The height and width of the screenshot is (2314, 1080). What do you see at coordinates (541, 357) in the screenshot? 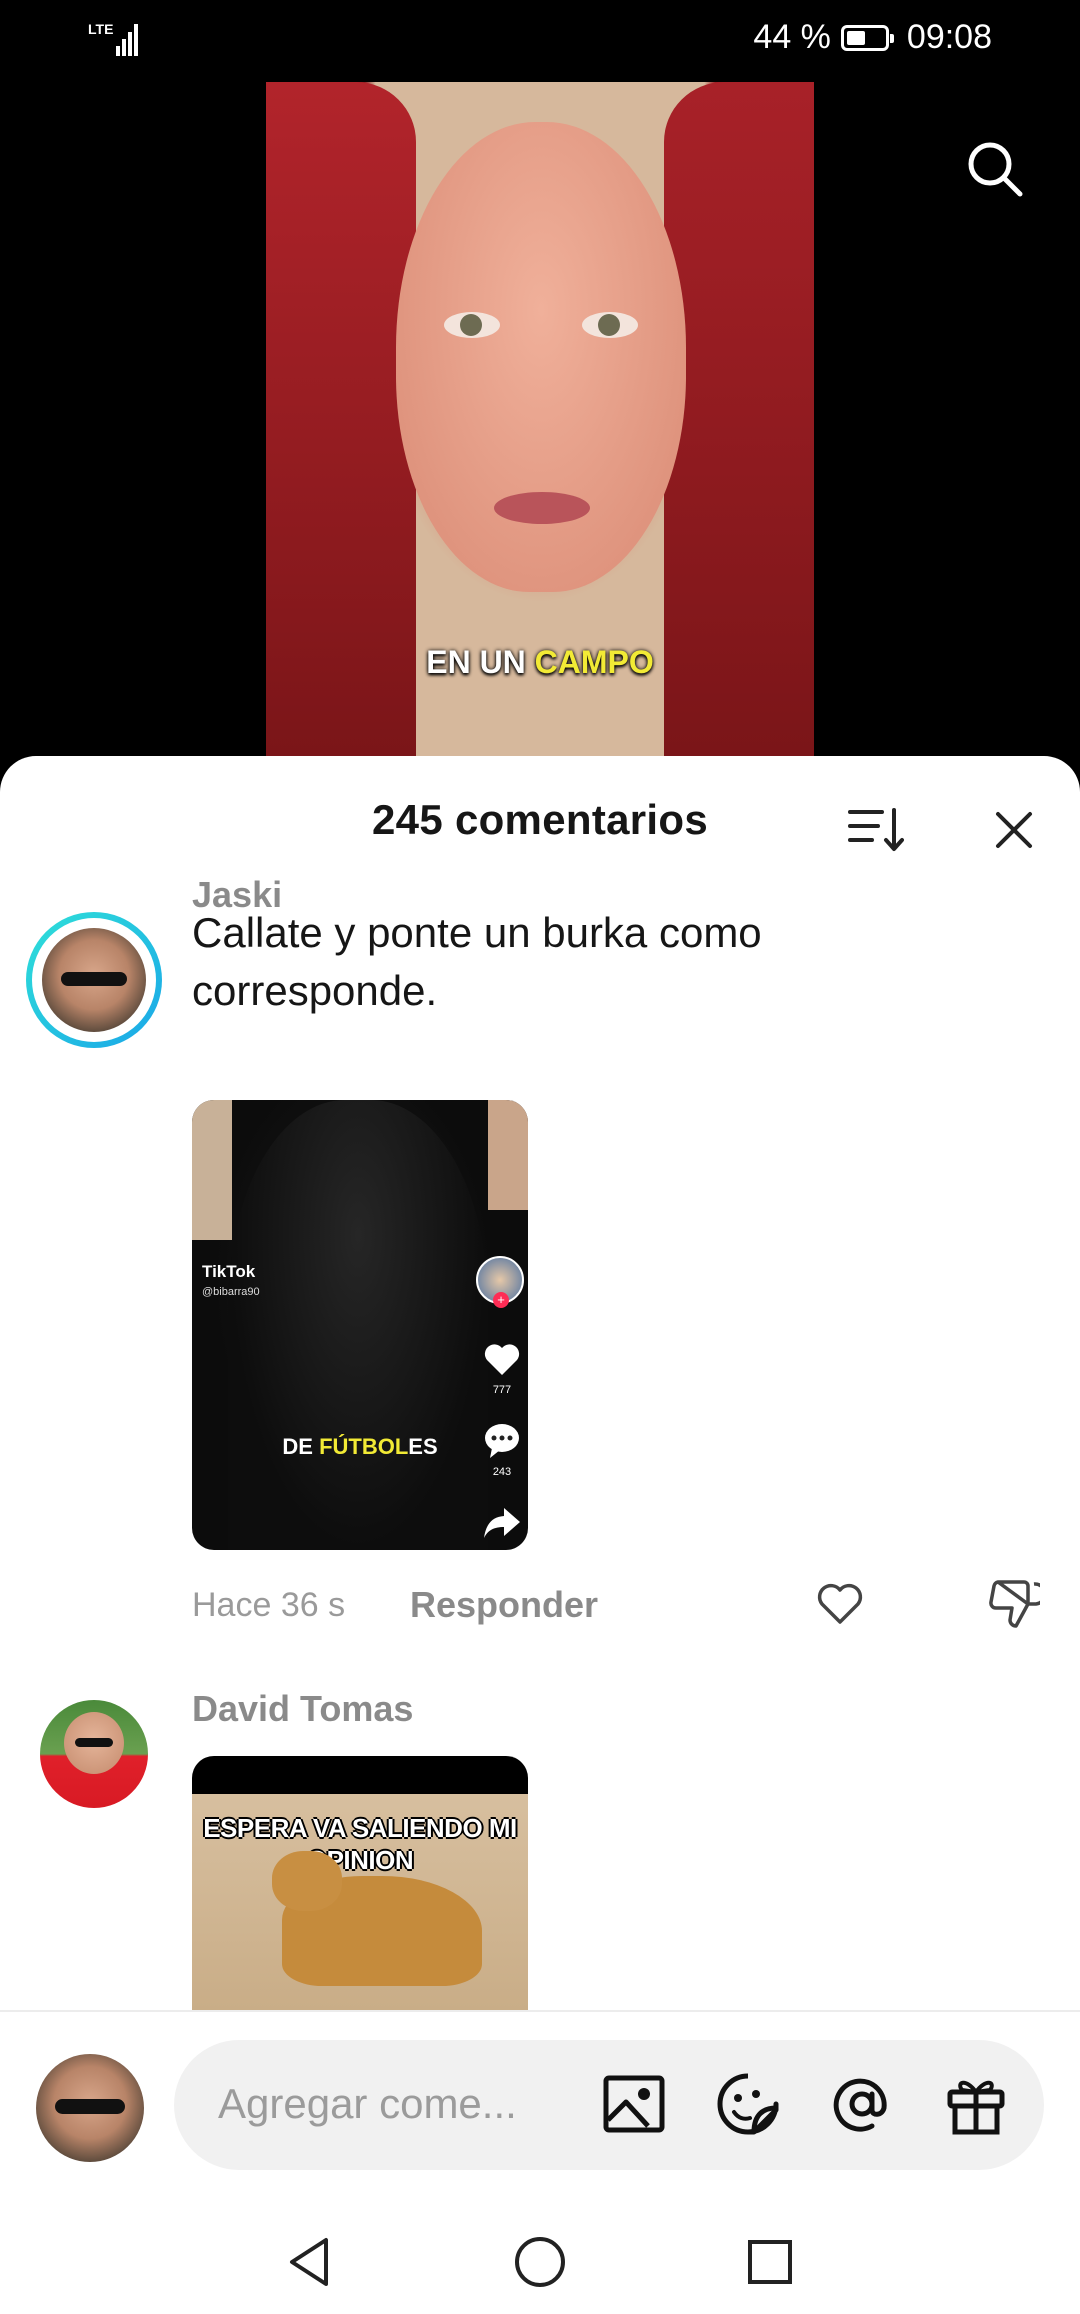
I see `video-frame-face` at bounding box center [541, 357].